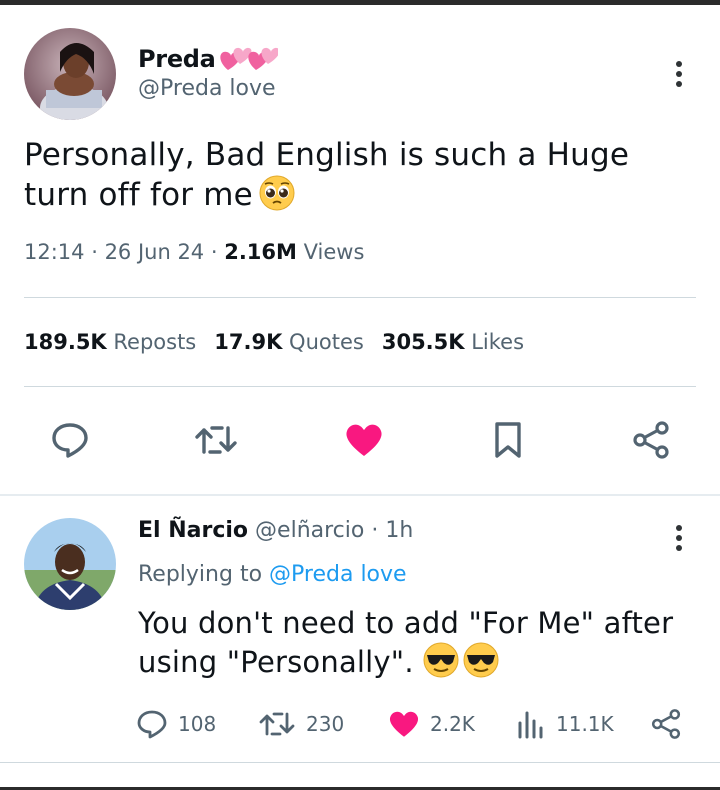 This screenshot has width=720, height=790. I want to click on reply-button, so click(70, 440).